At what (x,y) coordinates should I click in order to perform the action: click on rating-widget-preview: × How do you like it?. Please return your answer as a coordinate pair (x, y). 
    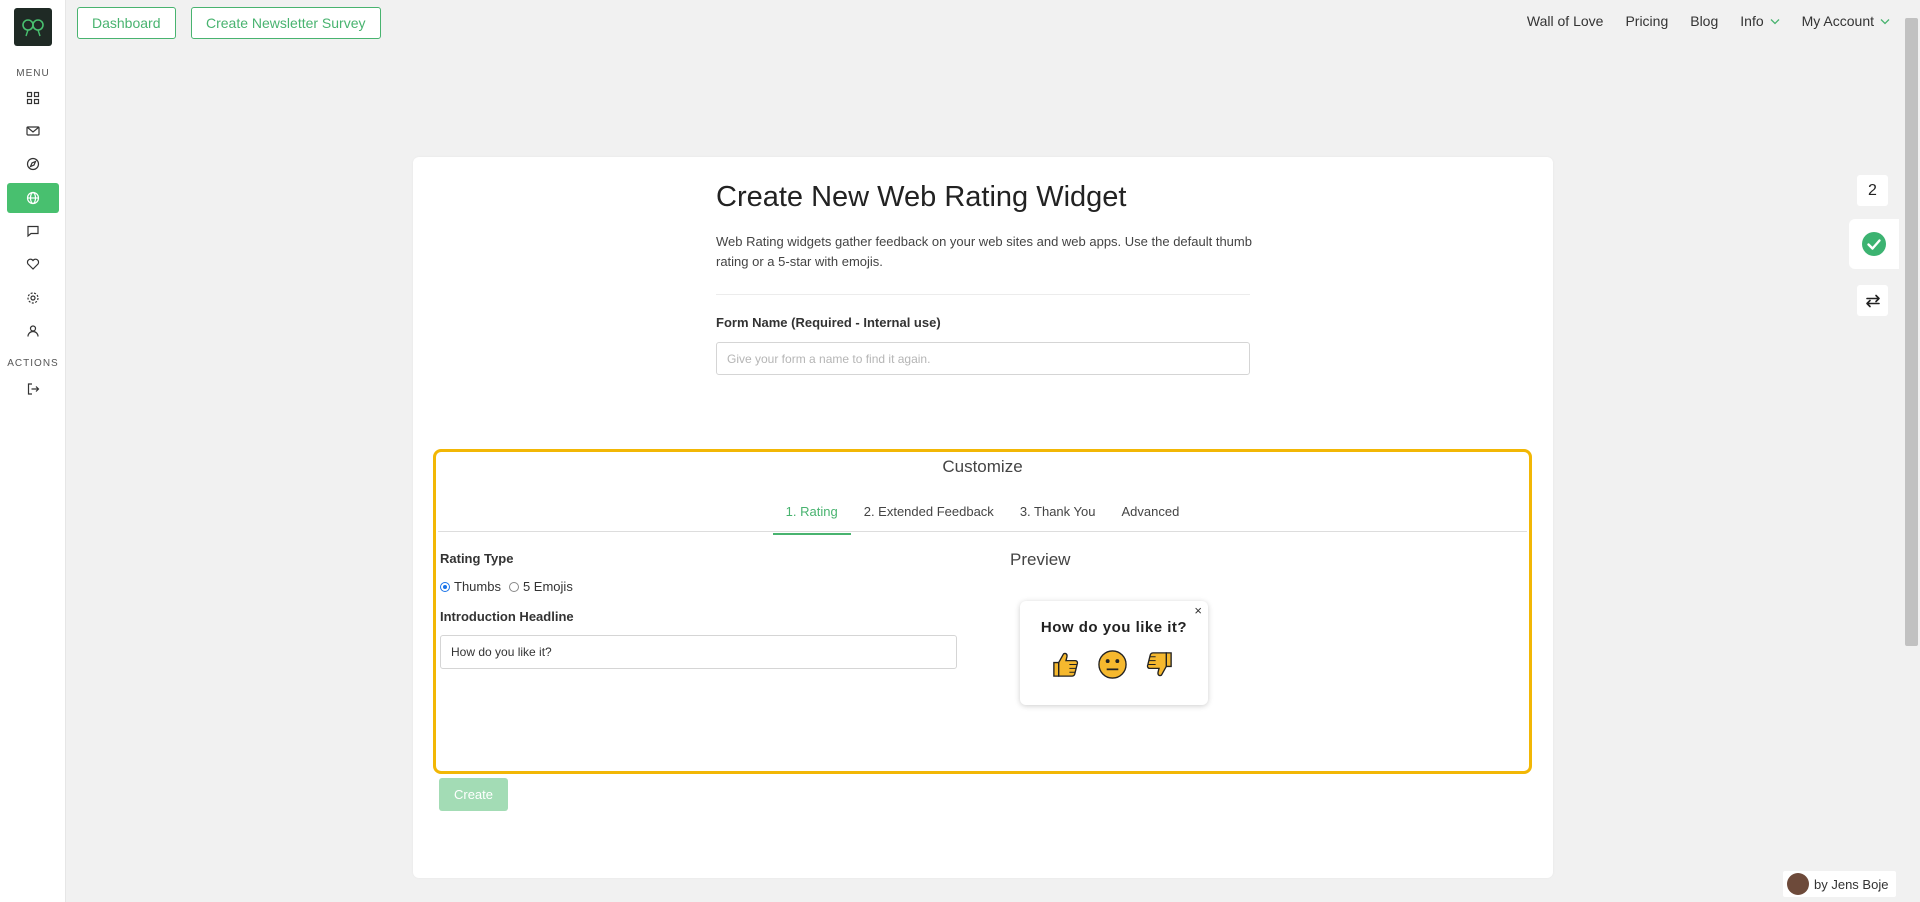
    Looking at the image, I should click on (1114, 653).